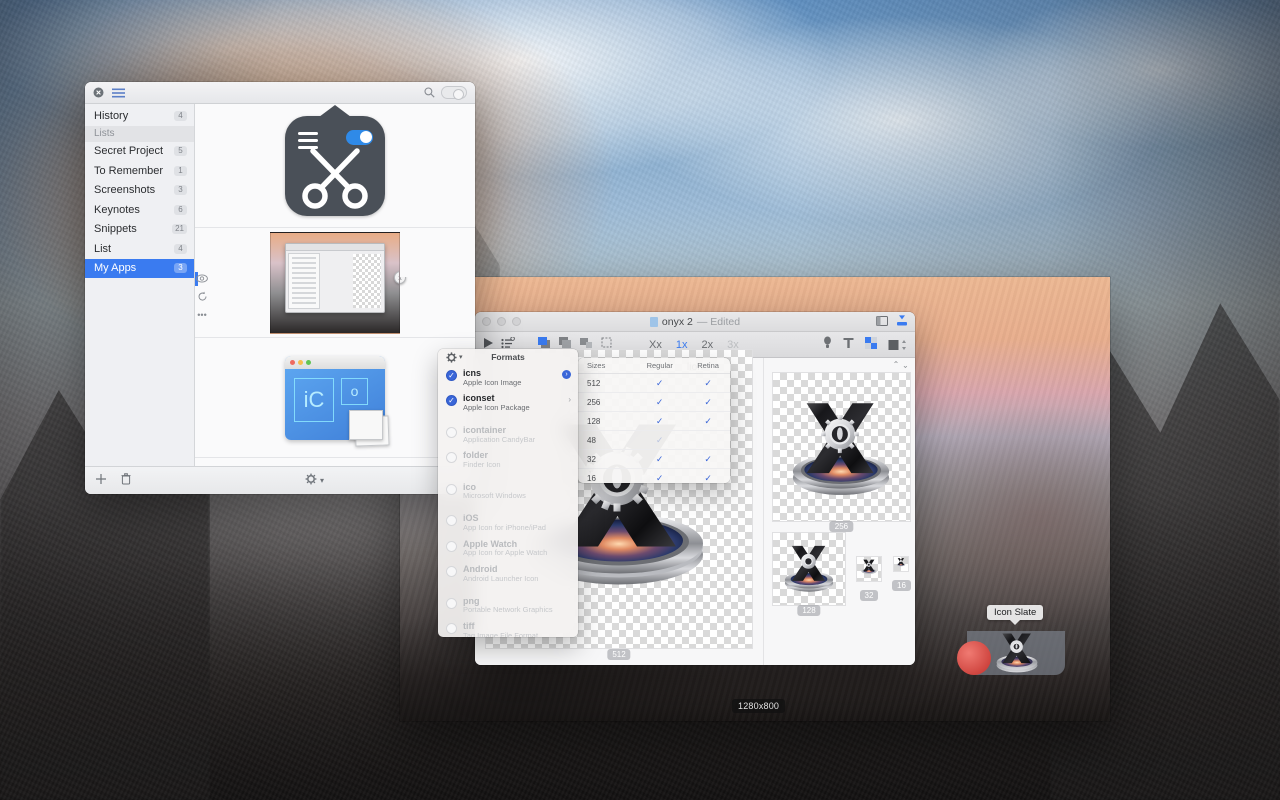  I want to click on format-row-png: png Portable Network Graphics, so click(508, 605).